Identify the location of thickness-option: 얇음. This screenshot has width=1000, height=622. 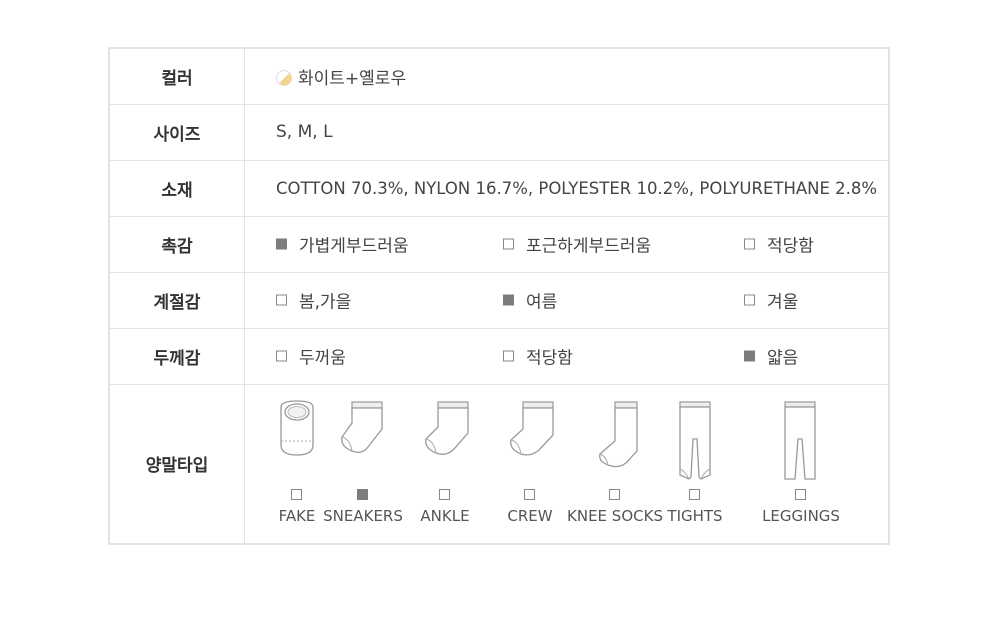
(771, 356).